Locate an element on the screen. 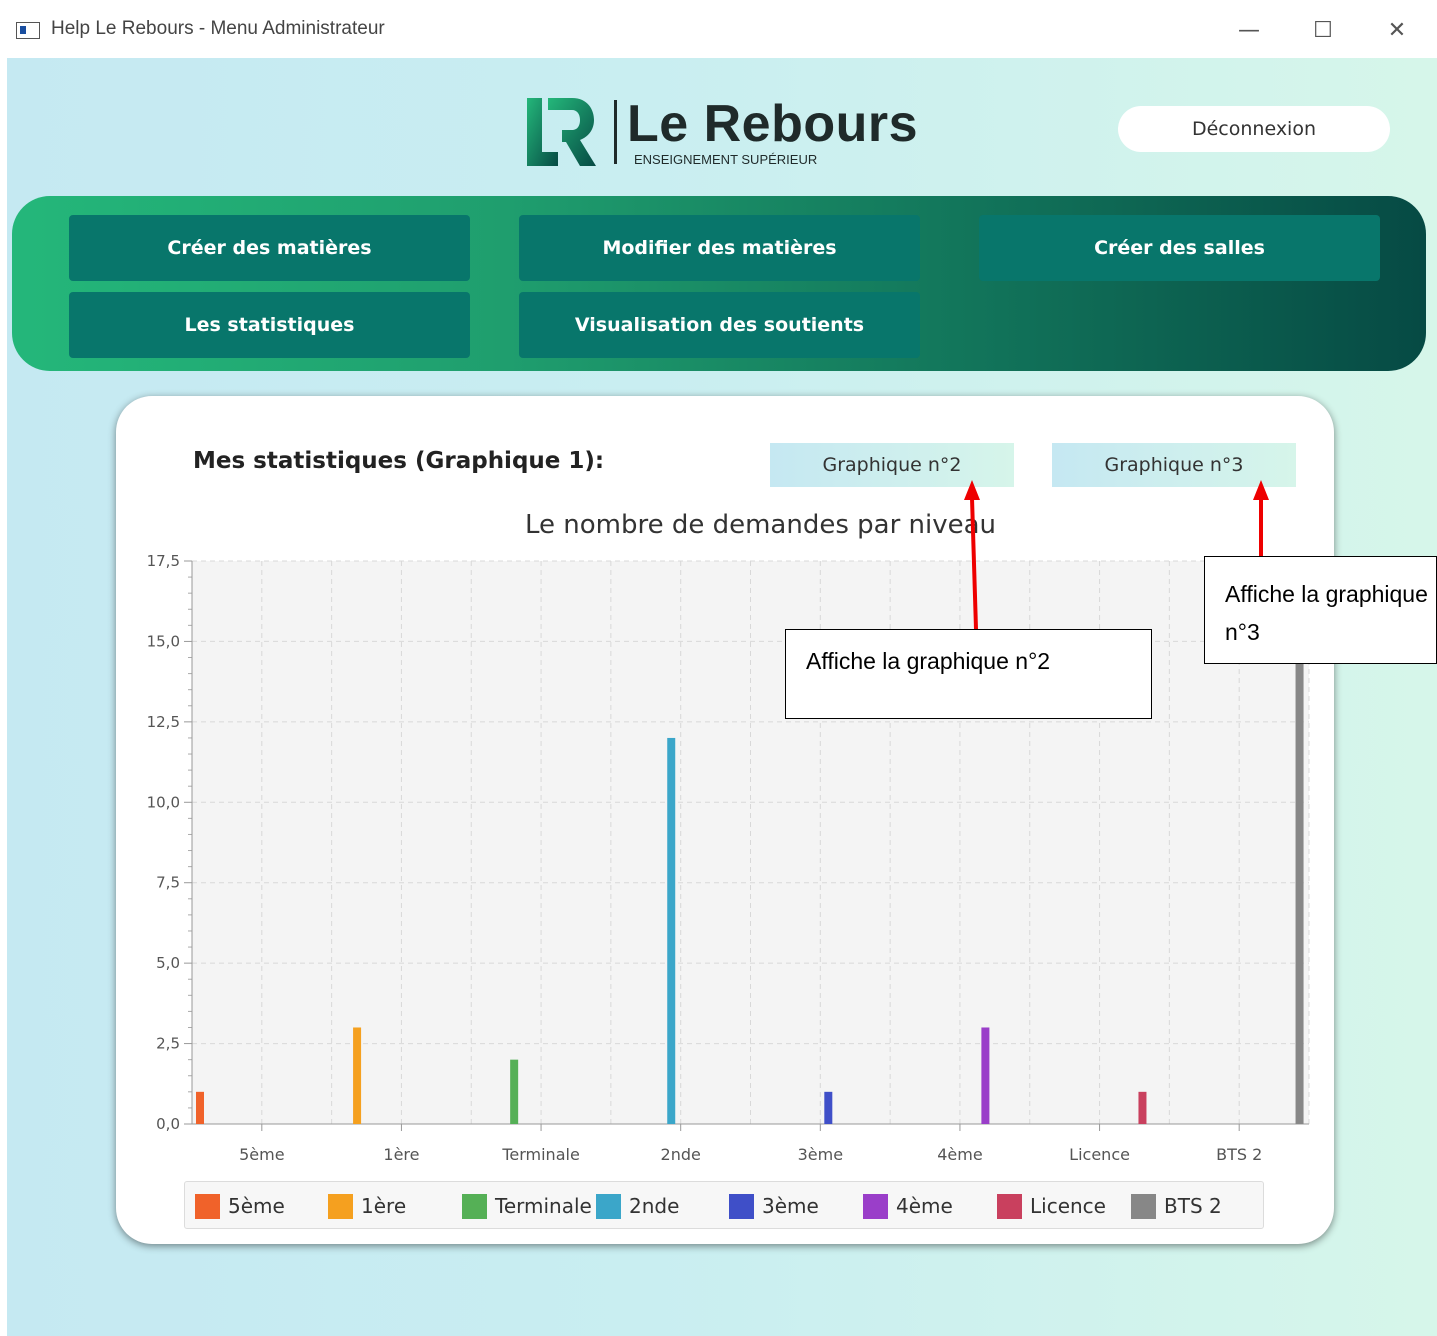  view-support-button: Visualisation des soutients is located at coordinates (719, 325).